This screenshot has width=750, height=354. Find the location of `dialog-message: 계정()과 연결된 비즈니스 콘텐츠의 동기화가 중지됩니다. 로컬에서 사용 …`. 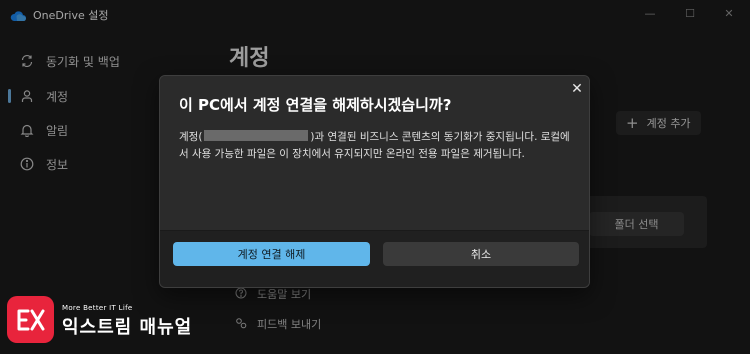

dialog-message: 계정()과 연결된 비즈니스 콘텐츠의 동기화가 중지됩니다. 로컬에서 사용 … is located at coordinates (376, 146).